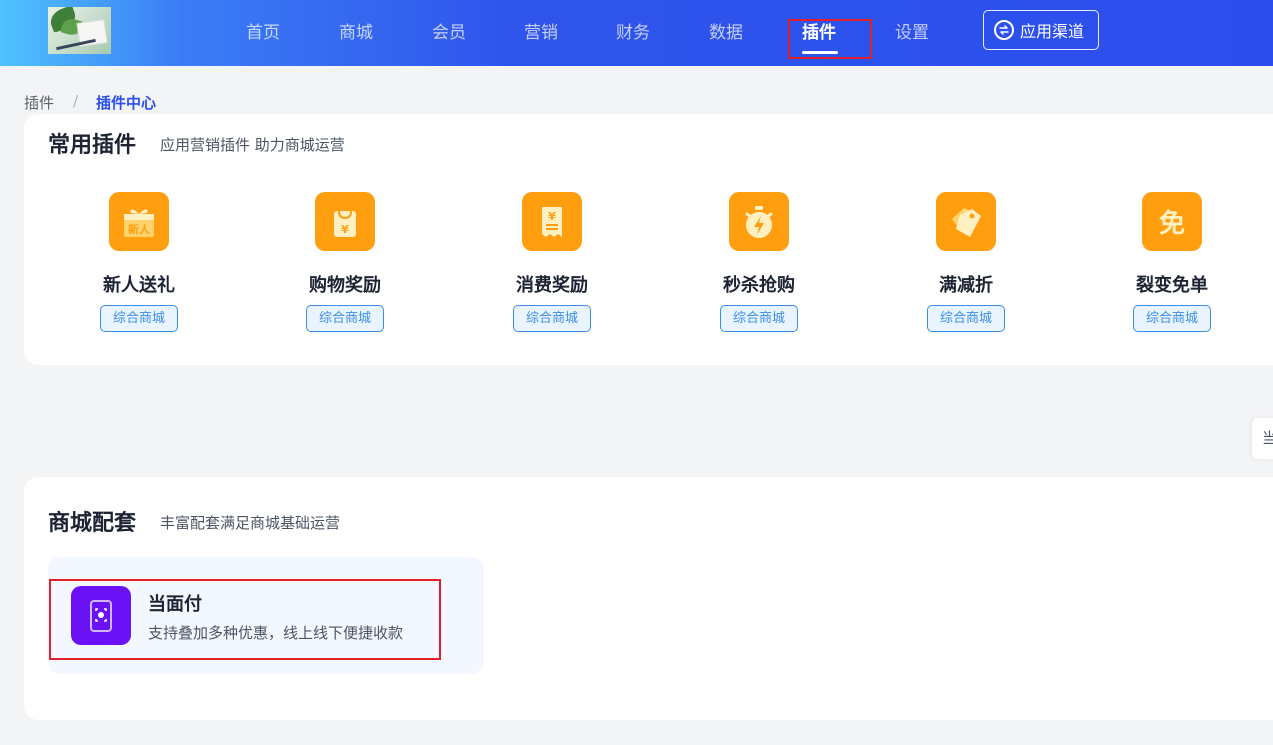  I want to click on plugin-name: 新人送礼, so click(139, 285).